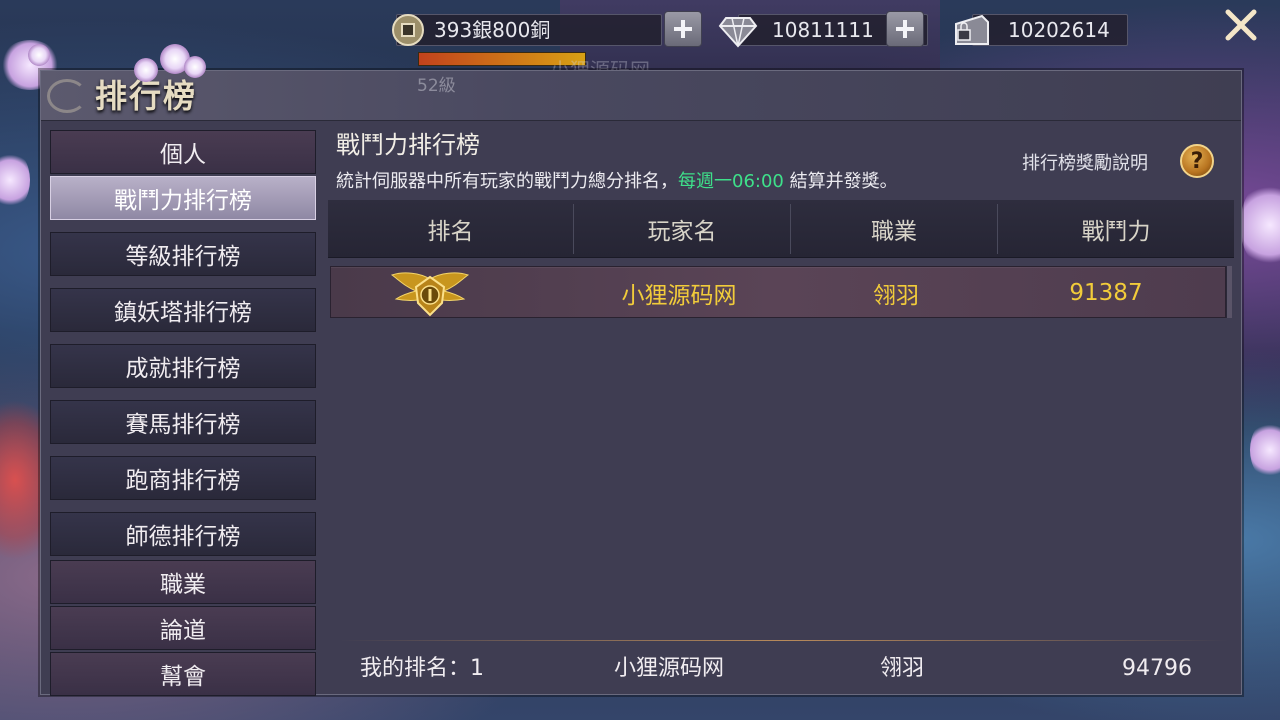  What do you see at coordinates (183, 310) in the screenshot?
I see `sidebar-item-demon-tower-ranking: 鎮妖塔排行榜` at bounding box center [183, 310].